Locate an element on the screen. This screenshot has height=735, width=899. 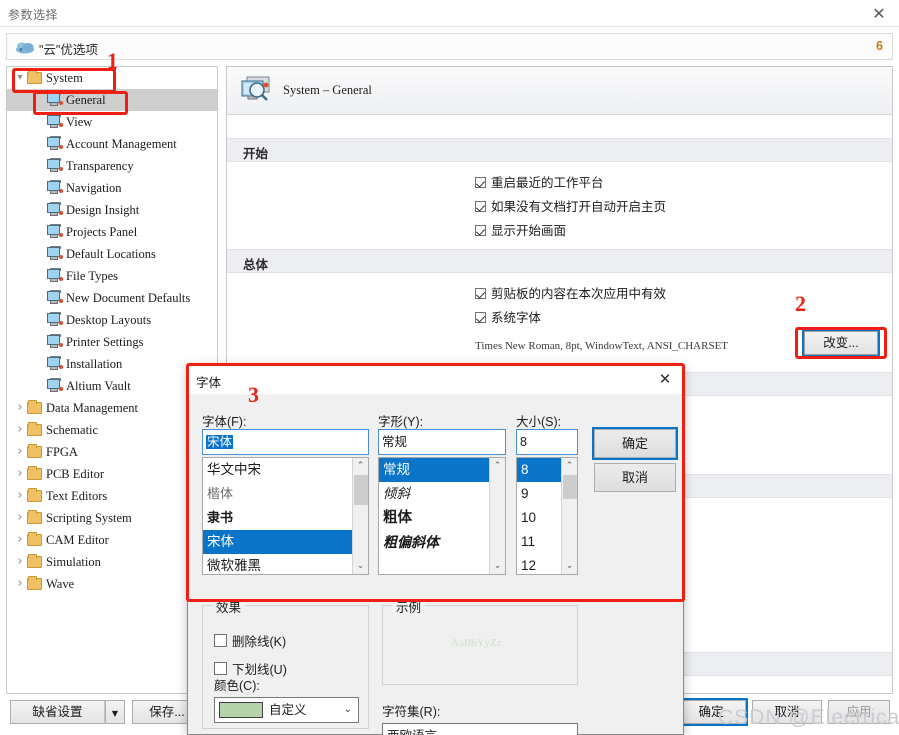
font-name-item: 宋体 is located at coordinates (277, 542).